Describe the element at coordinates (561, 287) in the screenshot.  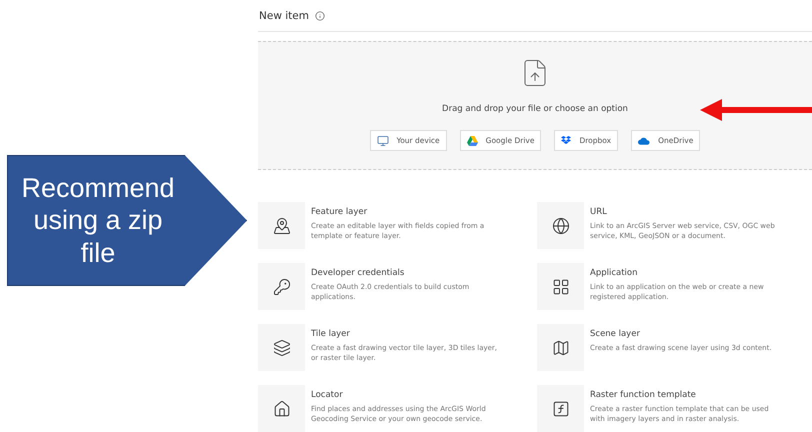
I see `grid-icon` at that location.